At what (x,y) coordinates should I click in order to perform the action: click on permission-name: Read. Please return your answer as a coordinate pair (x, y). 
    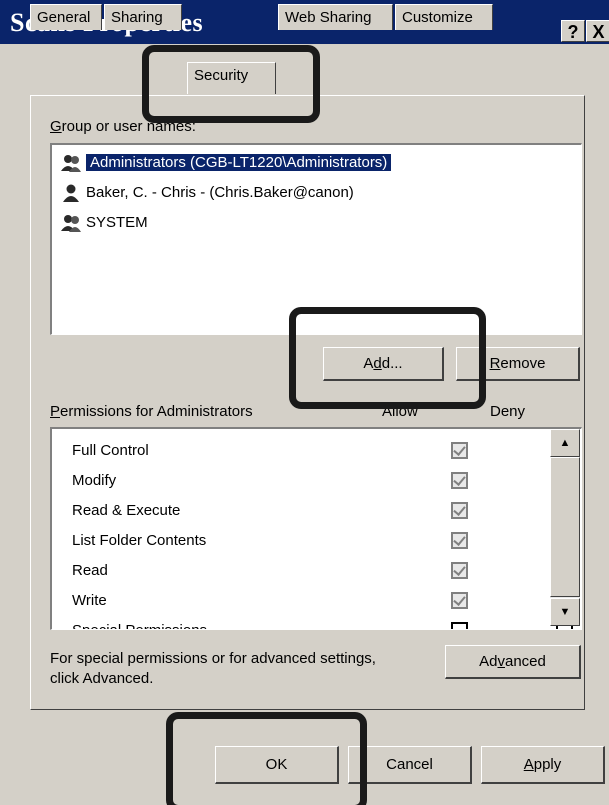
    Looking at the image, I should click on (90, 570).